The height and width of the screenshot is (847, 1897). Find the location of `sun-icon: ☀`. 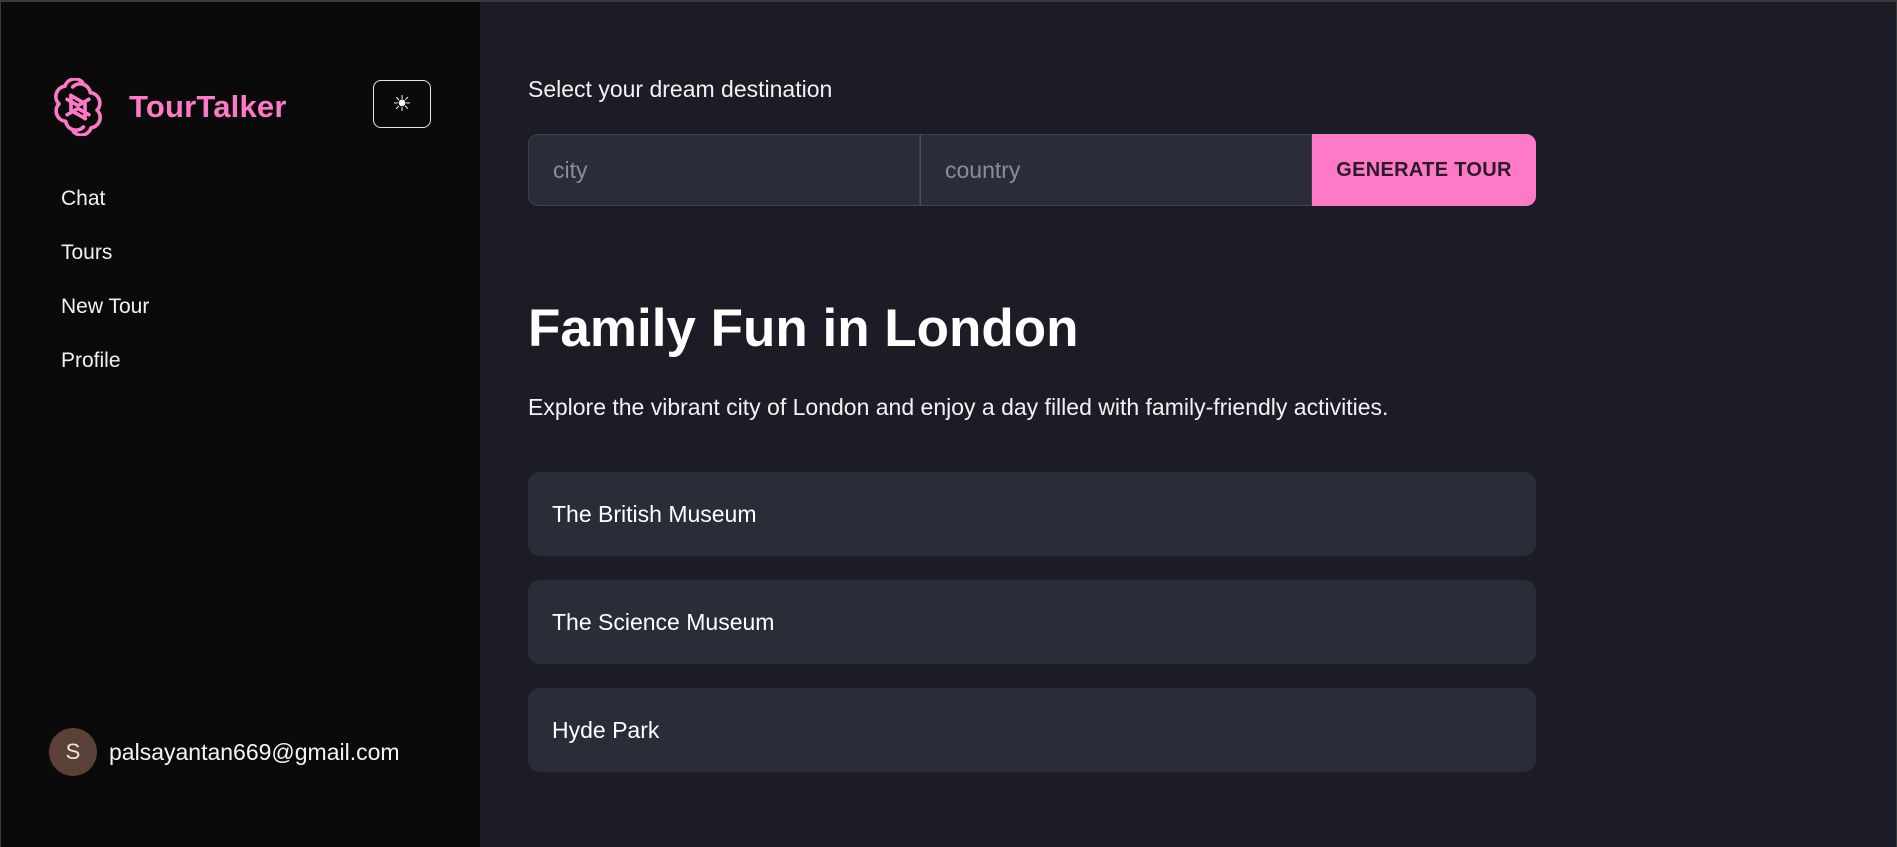

sun-icon: ☀ is located at coordinates (402, 103).